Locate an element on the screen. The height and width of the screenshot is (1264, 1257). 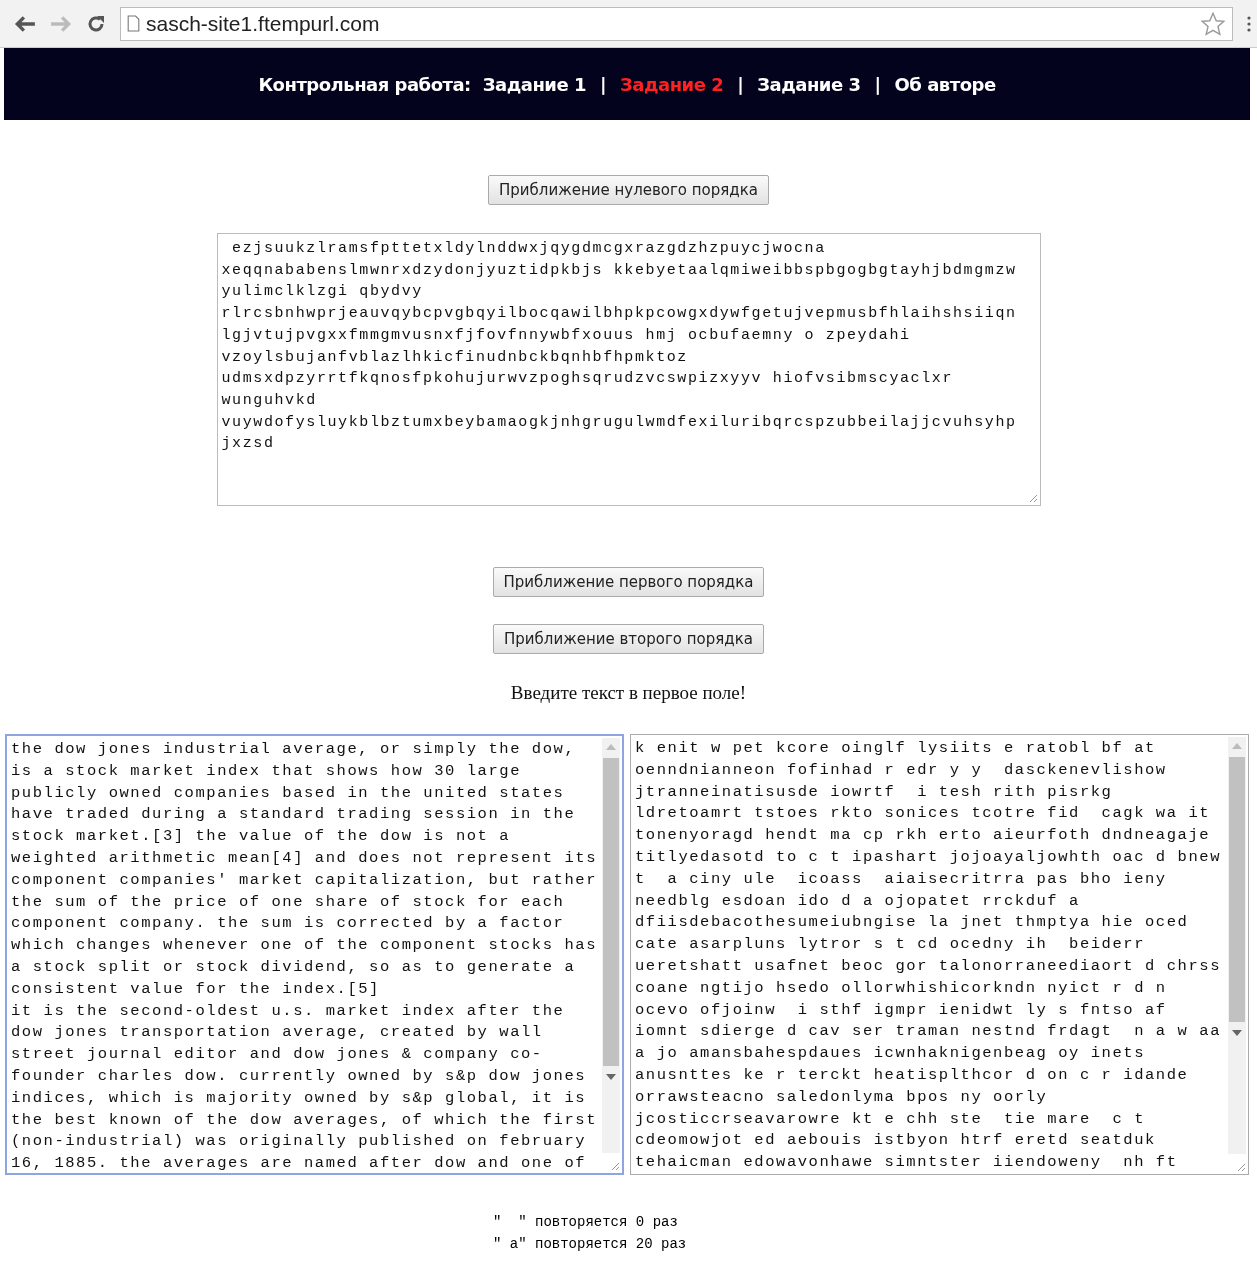
nav-link: Задание 2 is located at coordinates (672, 84).